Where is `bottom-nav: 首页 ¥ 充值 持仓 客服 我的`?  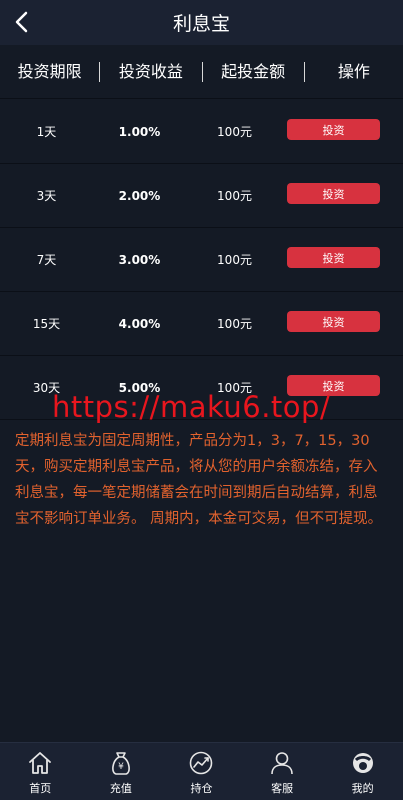 bottom-nav: 首页 ¥ 充值 持仓 客服 我的 is located at coordinates (201, 771).